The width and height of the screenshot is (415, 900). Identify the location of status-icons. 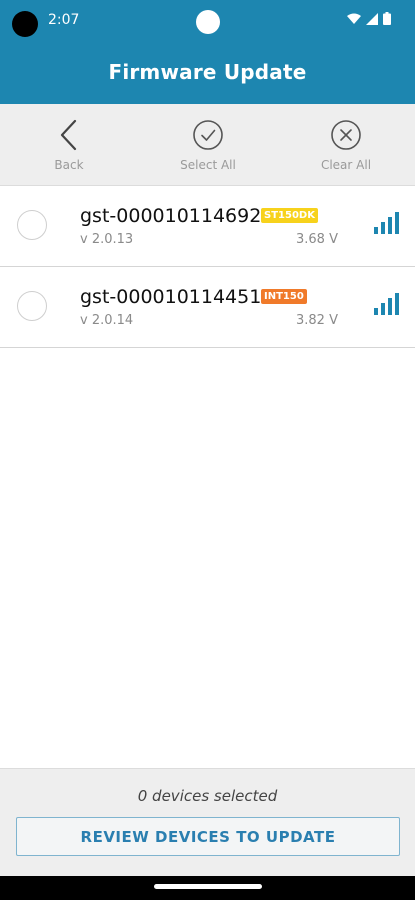
(369, 21).